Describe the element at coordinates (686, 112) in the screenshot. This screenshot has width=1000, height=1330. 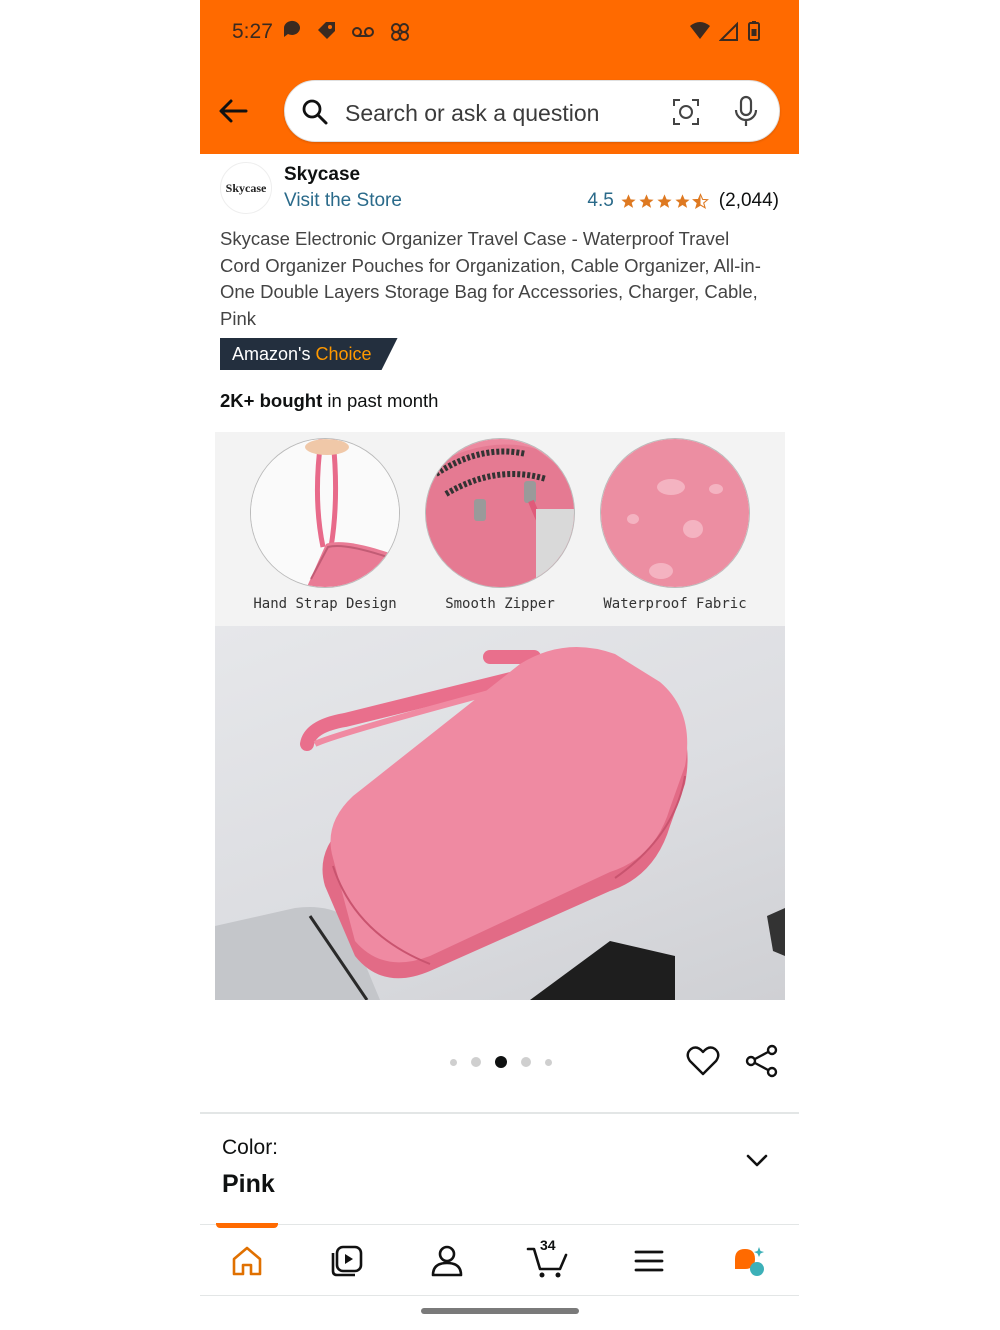
I see `camera-lens-icon` at that location.